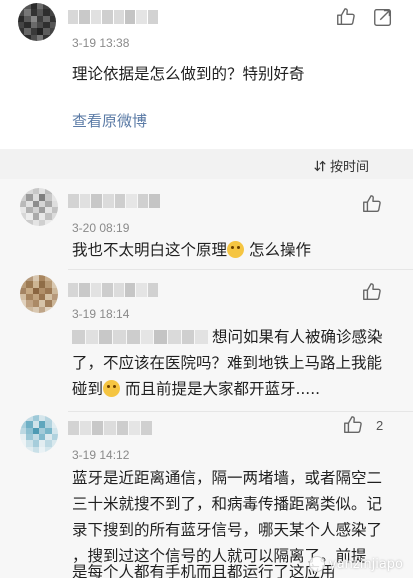 The height and width of the screenshot is (578, 413). Describe the element at coordinates (227, 363) in the screenshot. I see `comment-text: 了，不应该在医院吗？难到地铁上马路上我能` at that location.